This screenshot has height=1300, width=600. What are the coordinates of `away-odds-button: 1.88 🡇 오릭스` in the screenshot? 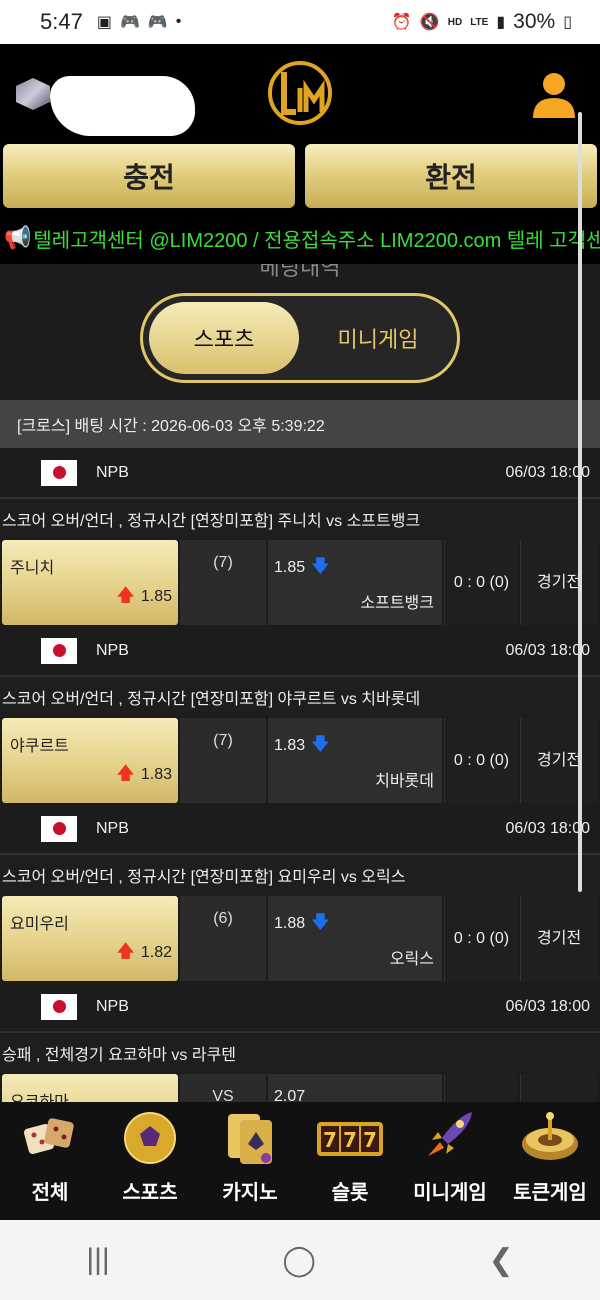 It's located at (355, 938).